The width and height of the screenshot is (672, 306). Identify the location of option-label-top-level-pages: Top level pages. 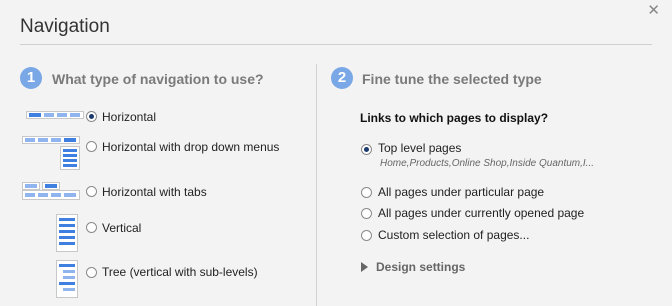
(420, 148).